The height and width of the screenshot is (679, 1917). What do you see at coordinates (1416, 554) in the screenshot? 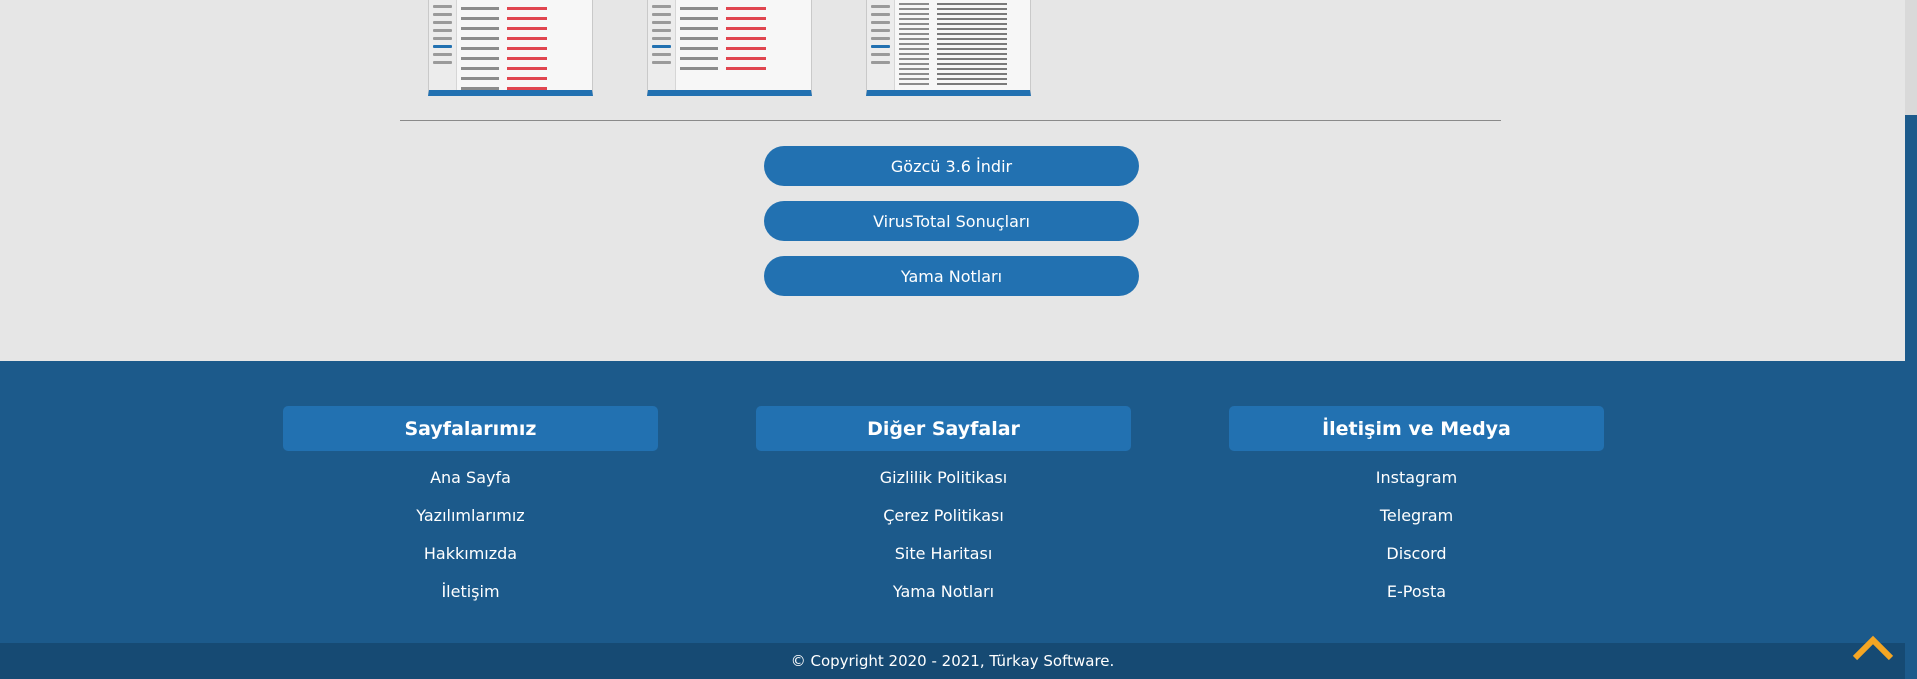
I see `footer-link-discord: Discord` at bounding box center [1416, 554].